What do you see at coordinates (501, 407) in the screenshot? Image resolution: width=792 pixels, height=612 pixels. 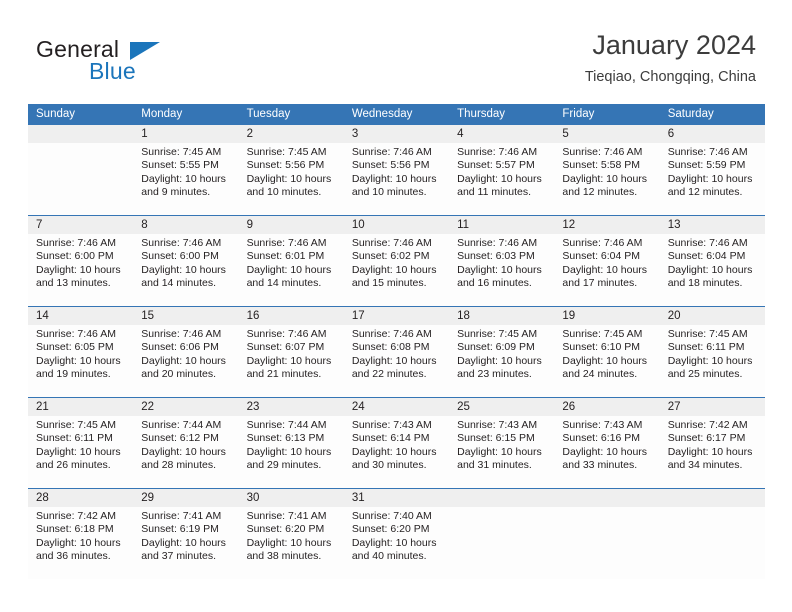 I see `day-number-25: 25` at bounding box center [501, 407].